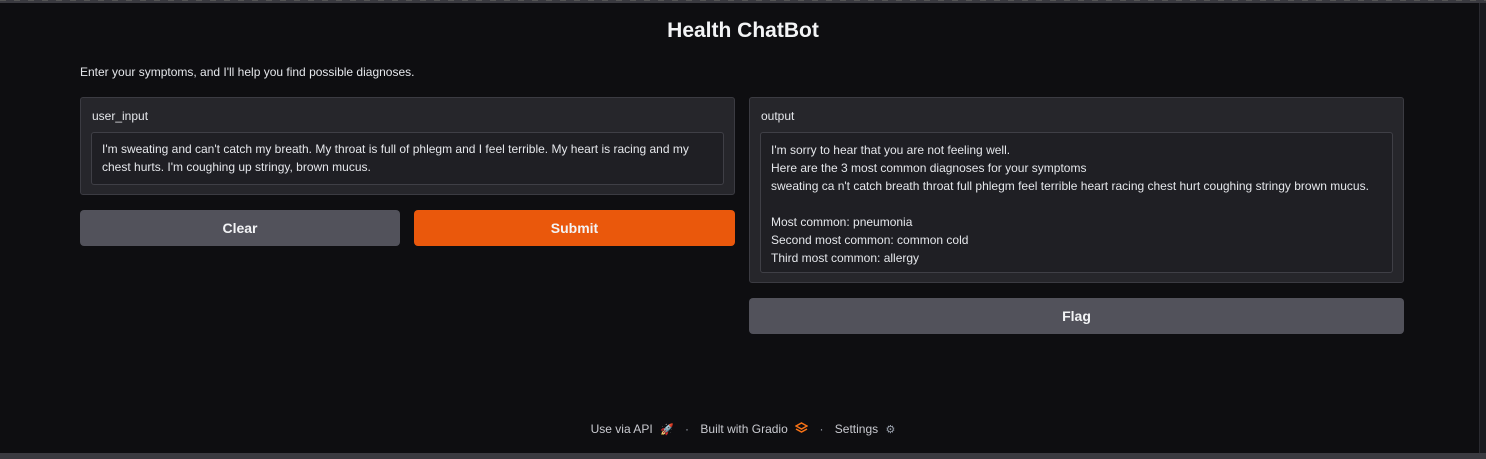 The height and width of the screenshot is (459, 1486). I want to click on use-via-api-link: Use via API 🚀, so click(632, 428).